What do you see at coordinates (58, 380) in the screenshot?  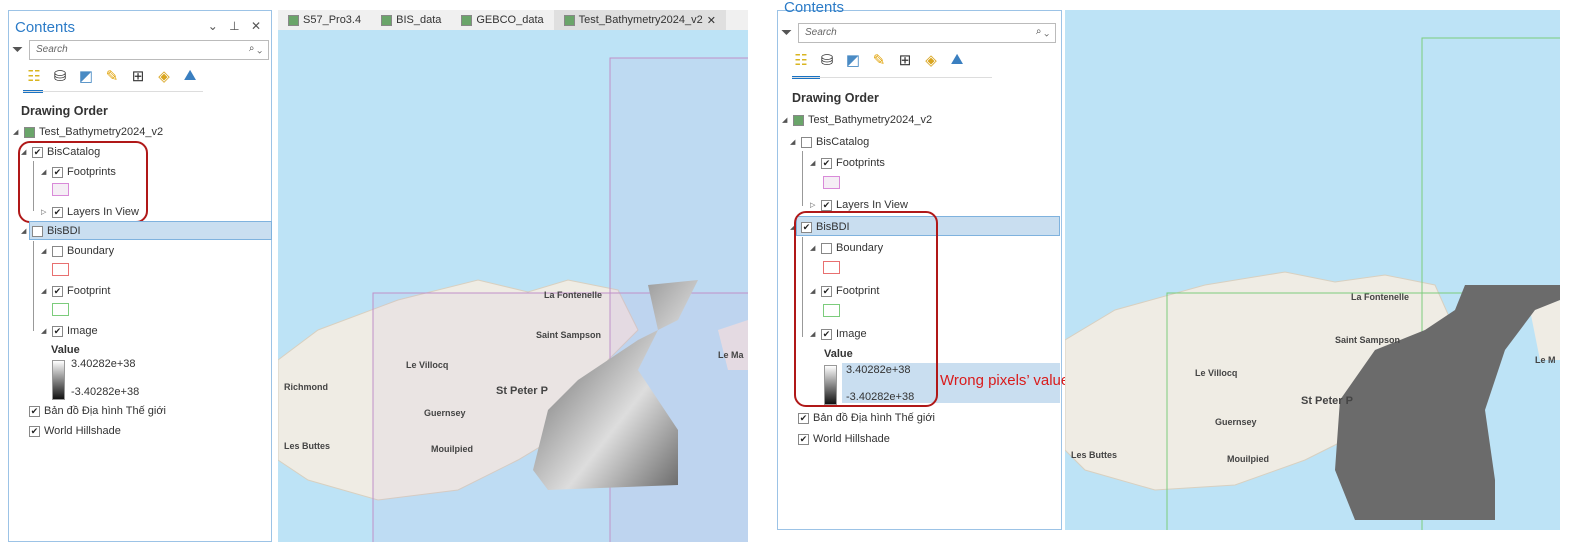 I see `legend-gradient` at bounding box center [58, 380].